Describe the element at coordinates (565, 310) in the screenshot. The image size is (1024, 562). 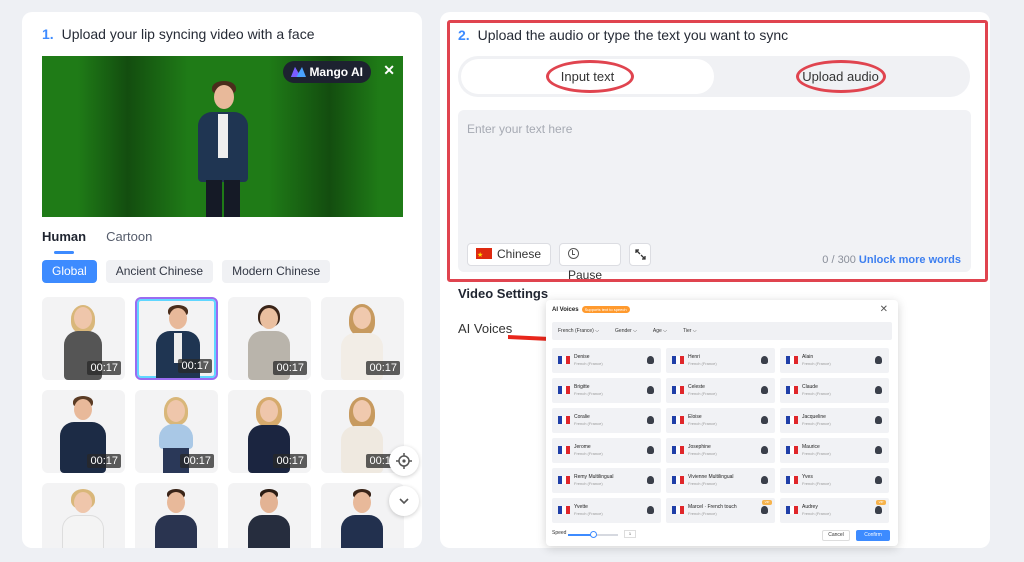
I see `modal-title-text: AI Voices` at that location.